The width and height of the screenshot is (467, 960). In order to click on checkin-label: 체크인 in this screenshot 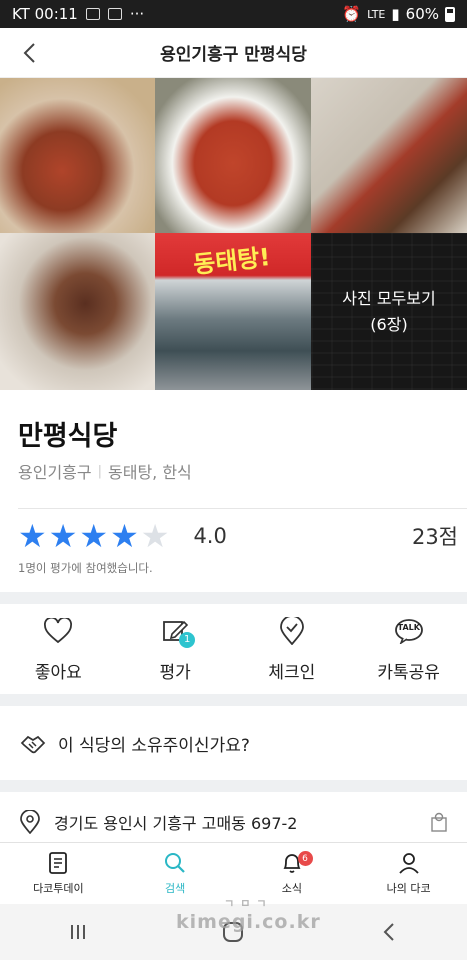, I will do `click(292, 672)`.